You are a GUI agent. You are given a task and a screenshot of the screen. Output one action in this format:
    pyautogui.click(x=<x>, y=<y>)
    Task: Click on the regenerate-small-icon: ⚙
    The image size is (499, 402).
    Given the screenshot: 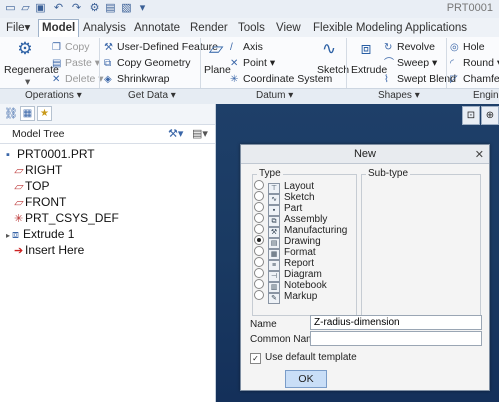 What is the action you would take?
    pyautogui.click(x=94, y=8)
    